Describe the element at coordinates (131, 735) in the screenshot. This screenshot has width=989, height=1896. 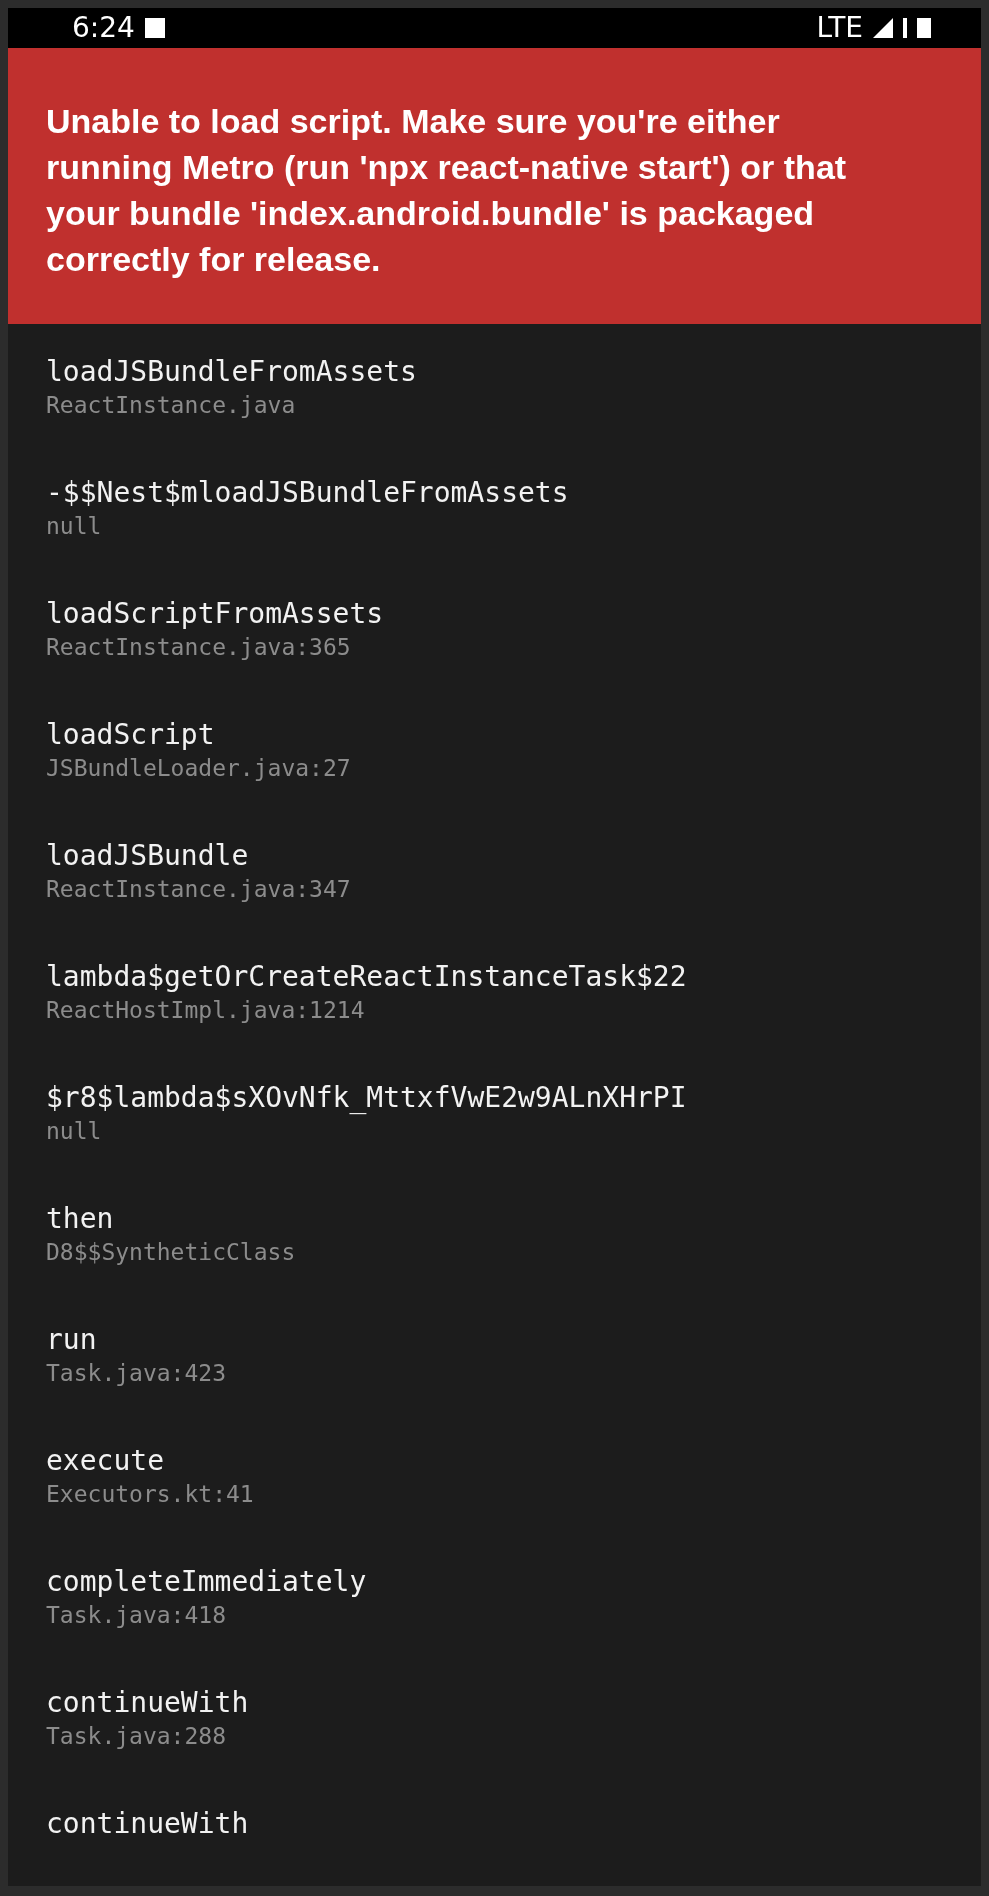
I see `stack-method: loadScript` at that location.